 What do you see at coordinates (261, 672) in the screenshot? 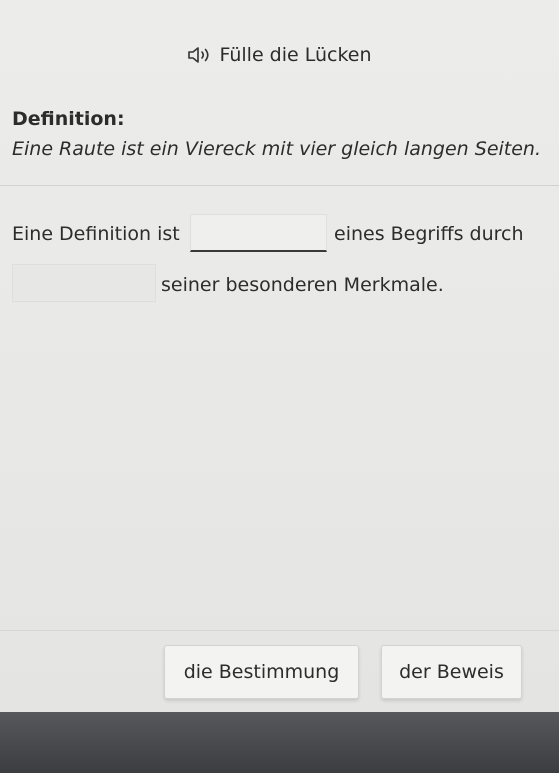
I see `answer-chip-bestimmung: die Bestimmung` at bounding box center [261, 672].